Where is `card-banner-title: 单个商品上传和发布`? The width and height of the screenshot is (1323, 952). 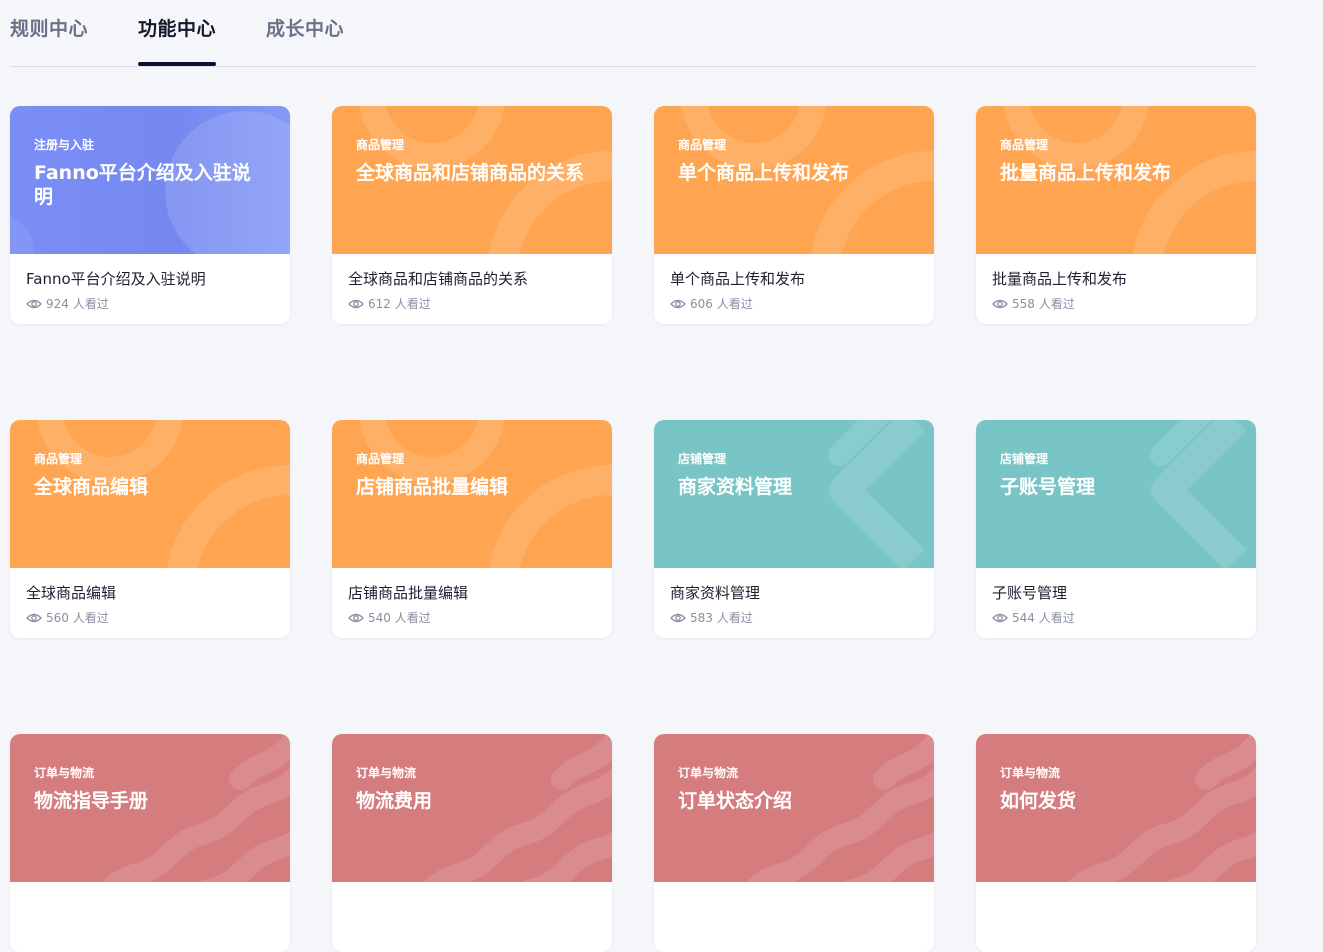 card-banner-title: 单个商品上传和发布 is located at coordinates (764, 173).